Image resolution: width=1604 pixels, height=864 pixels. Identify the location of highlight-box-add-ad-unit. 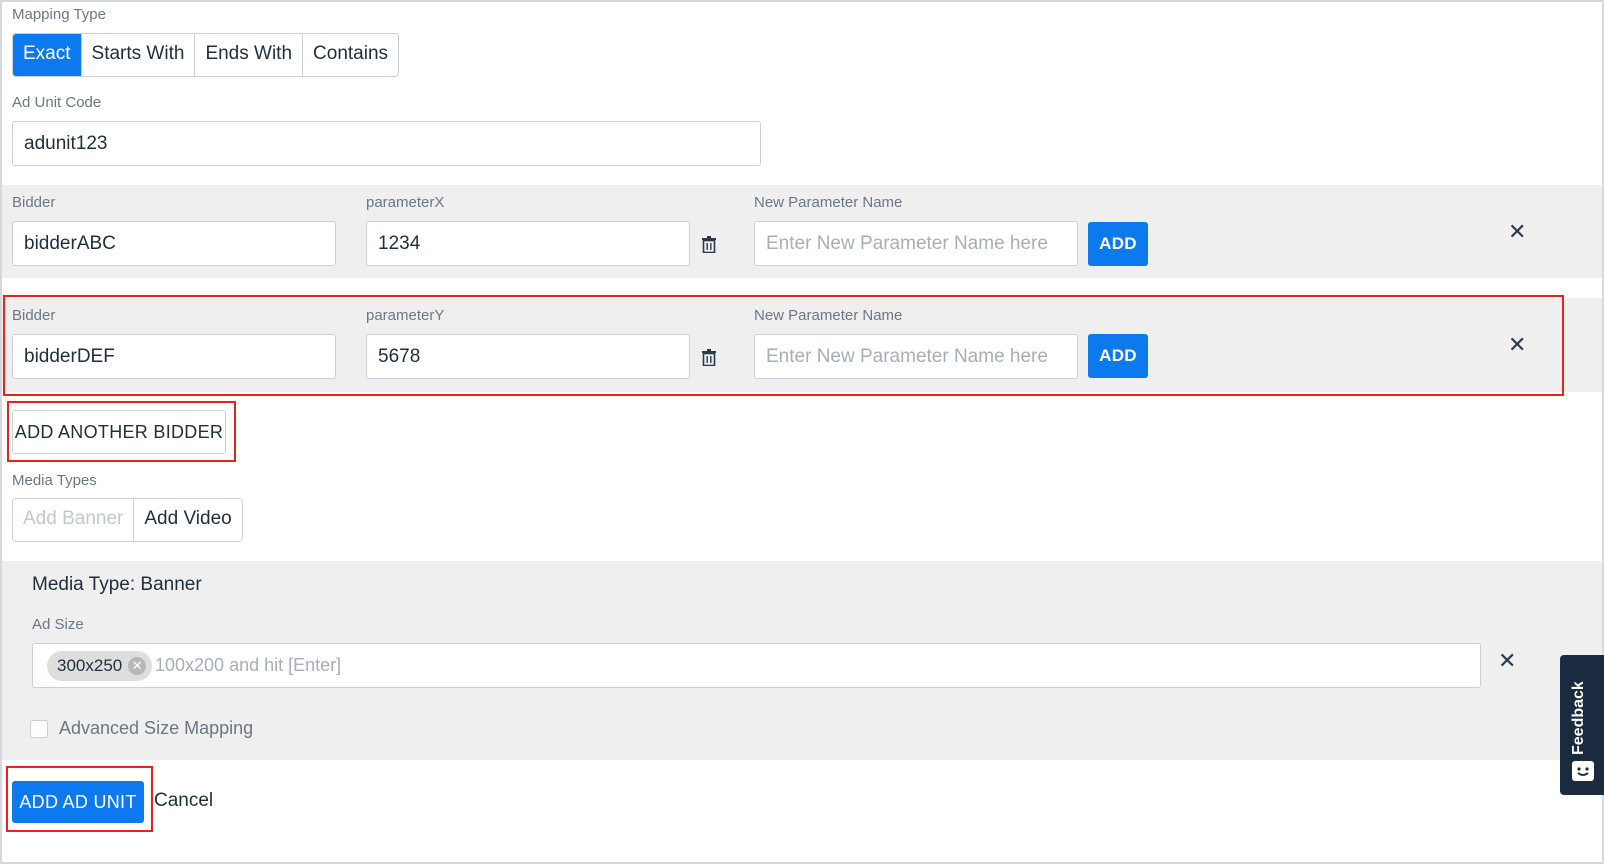
(79, 799).